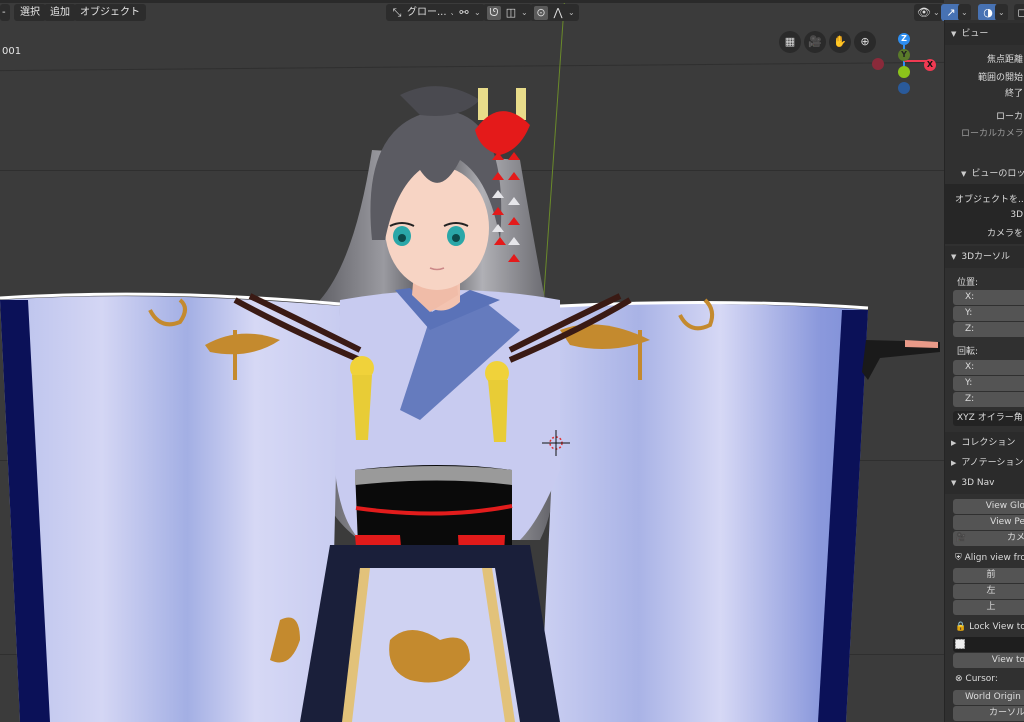  Describe the element at coordinates (988, 329) in the screenshot. I see `cursor-location-z-field: Z:` at that location.